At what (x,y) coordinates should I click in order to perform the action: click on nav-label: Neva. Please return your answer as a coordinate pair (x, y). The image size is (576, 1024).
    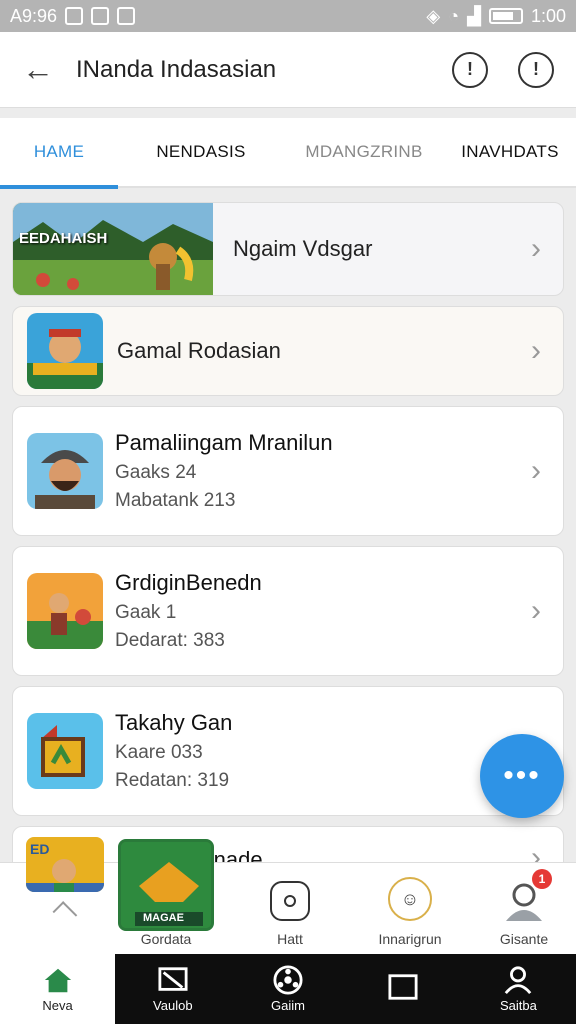
    Looking at the image, I should click on (57, 1005).